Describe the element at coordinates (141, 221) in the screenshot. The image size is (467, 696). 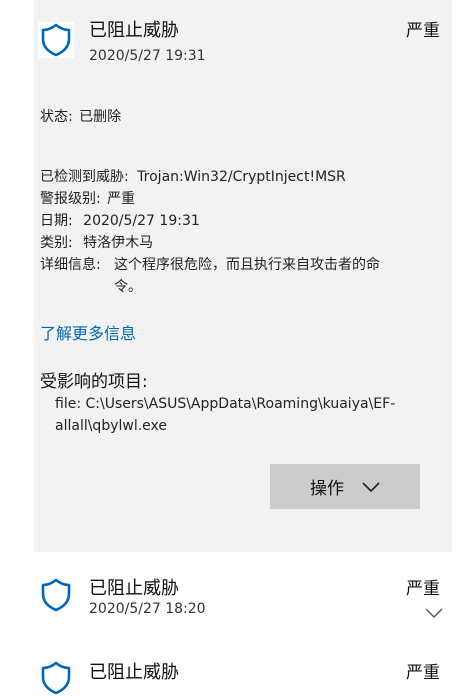
I see `date-value: 2020/5/27 19:31` at that location.